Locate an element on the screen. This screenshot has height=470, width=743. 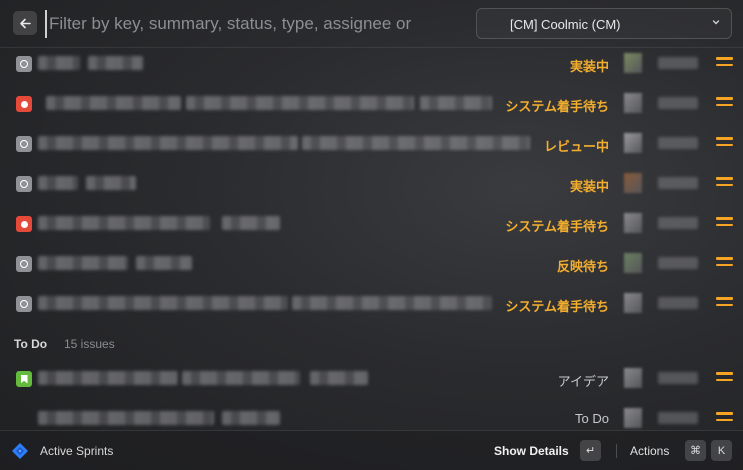
section-header-todo: To Do 15 issues is located at coordinates (371, 343).